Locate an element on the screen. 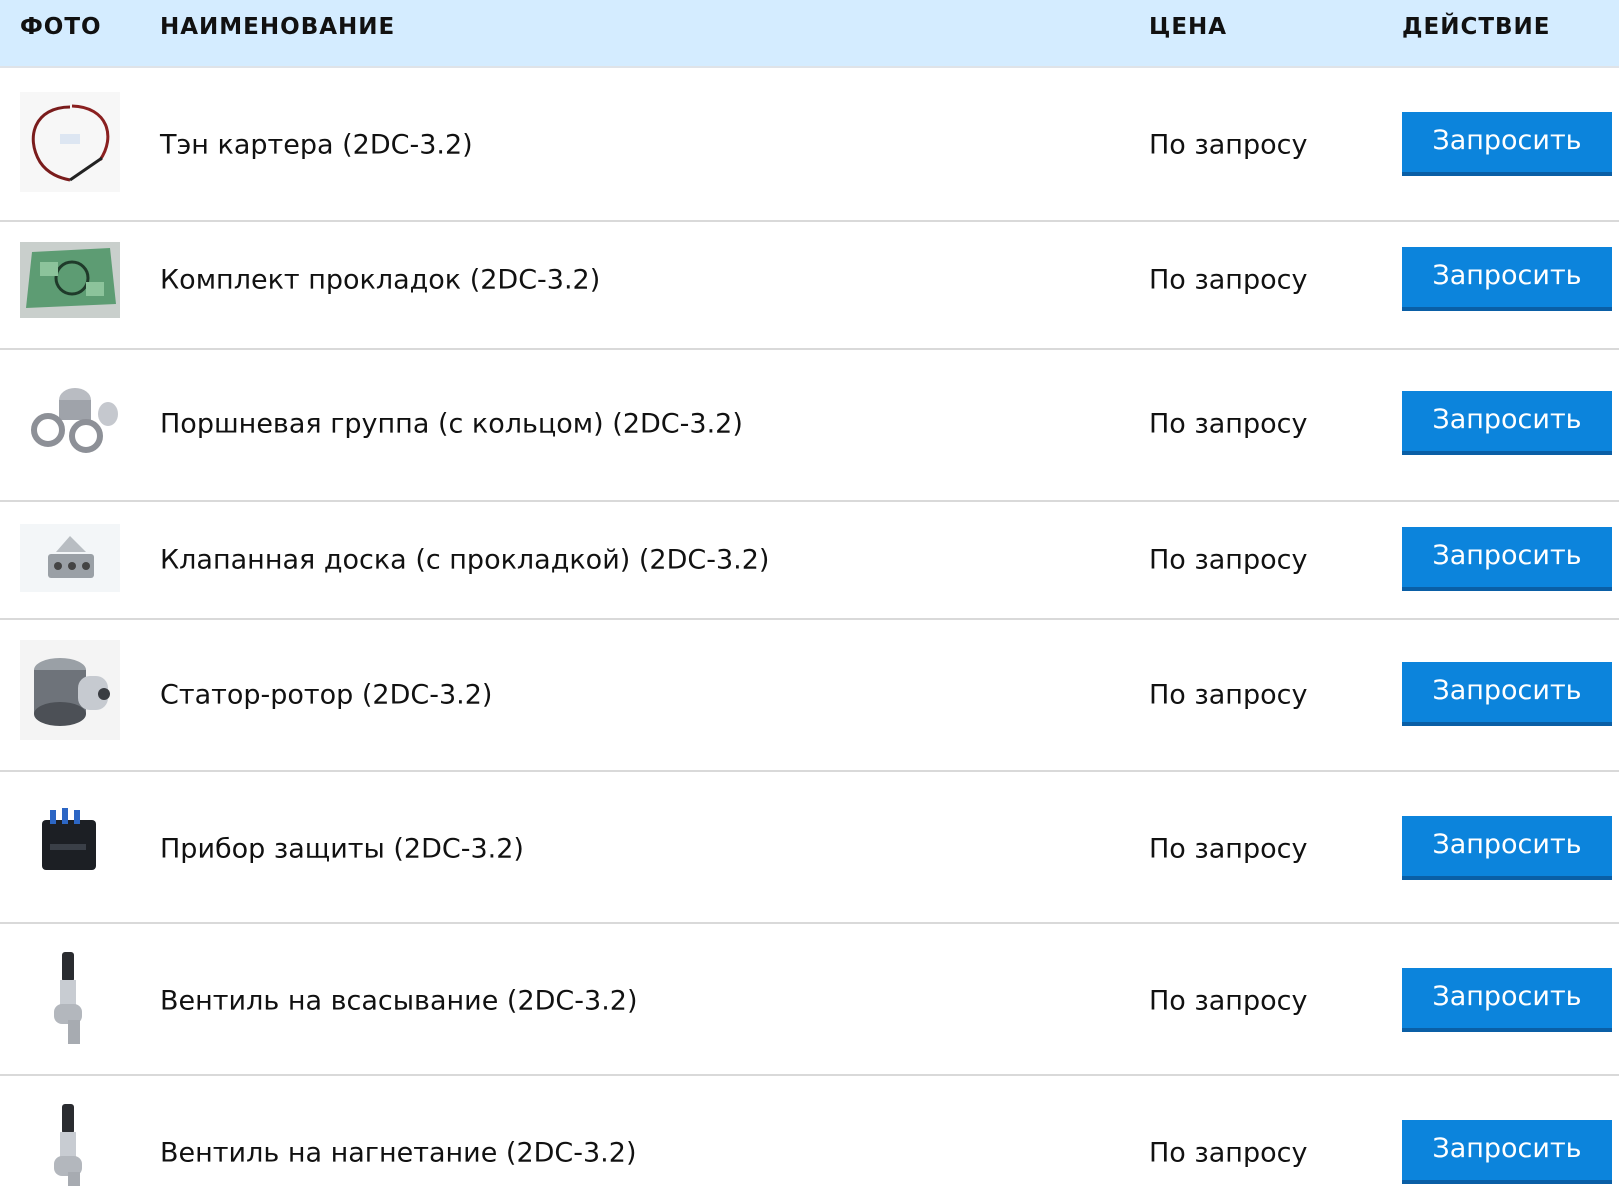 This screenshot has width=1619, height=1186. product-name: Клапанная доска (с прокладкой) (2DC-3.2) is located at coordinates (464, 560).